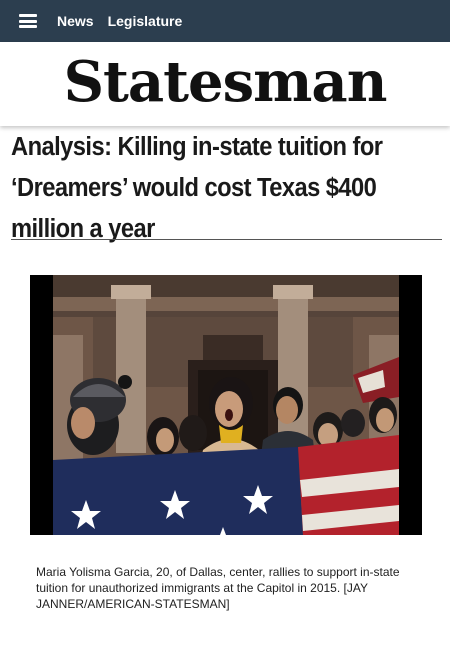 Image resolution: width=450 pixels, height=650 pixels. I want to click on masthead: Statesman, so click(225, 84).